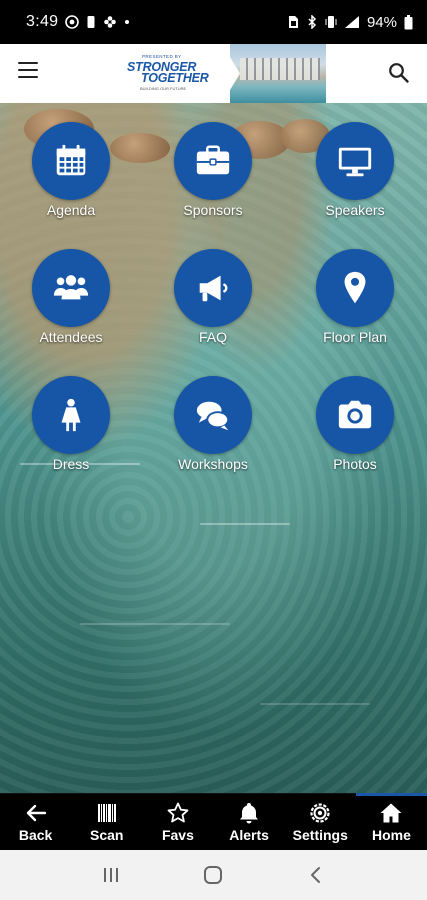 The image size is (427, 900). I want to click on nav-favs: Favs, so click(177, 822).